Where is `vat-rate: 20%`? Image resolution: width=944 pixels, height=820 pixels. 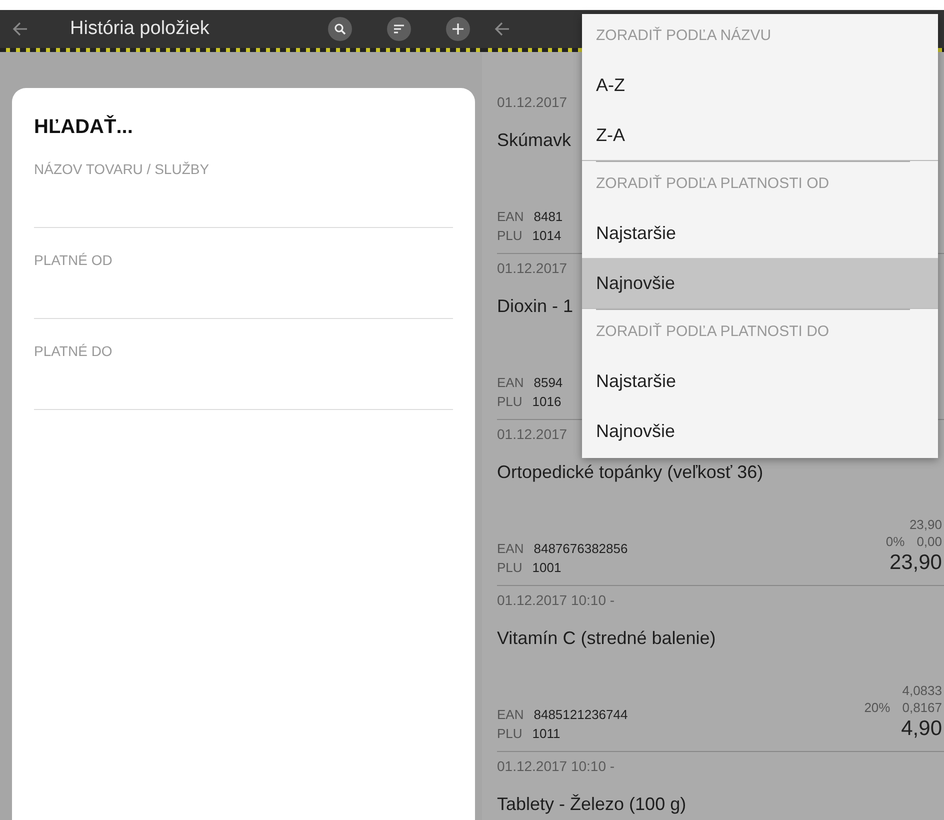
vat-rate: 20% is located at coordinates (877, 707).